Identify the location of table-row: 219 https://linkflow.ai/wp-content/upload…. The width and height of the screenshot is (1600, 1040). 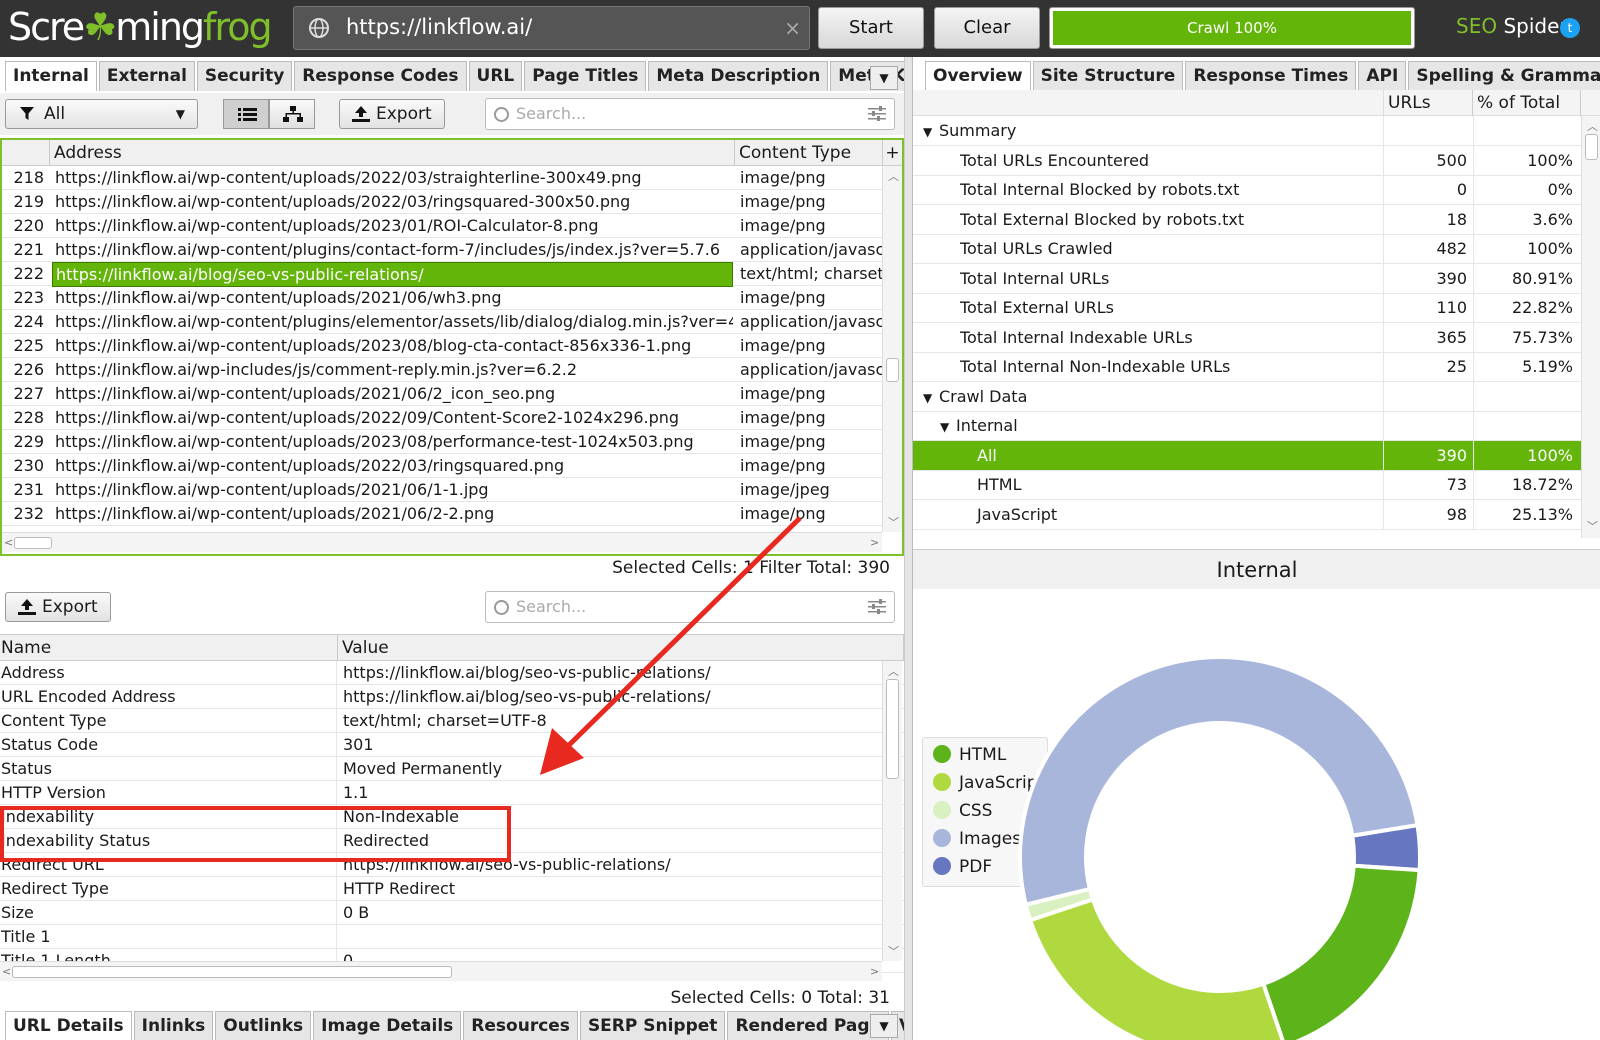
(452, 202).